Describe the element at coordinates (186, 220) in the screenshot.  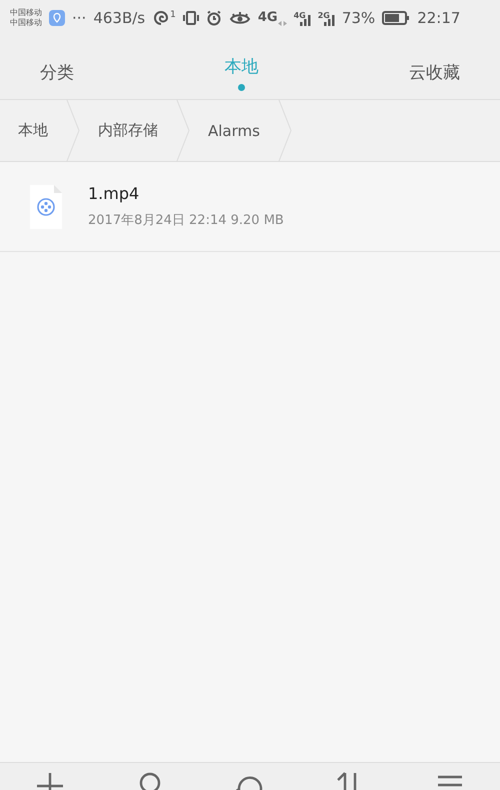
I see `file-details: 2017年8月24日 22:14 9.20 MB` at that location.